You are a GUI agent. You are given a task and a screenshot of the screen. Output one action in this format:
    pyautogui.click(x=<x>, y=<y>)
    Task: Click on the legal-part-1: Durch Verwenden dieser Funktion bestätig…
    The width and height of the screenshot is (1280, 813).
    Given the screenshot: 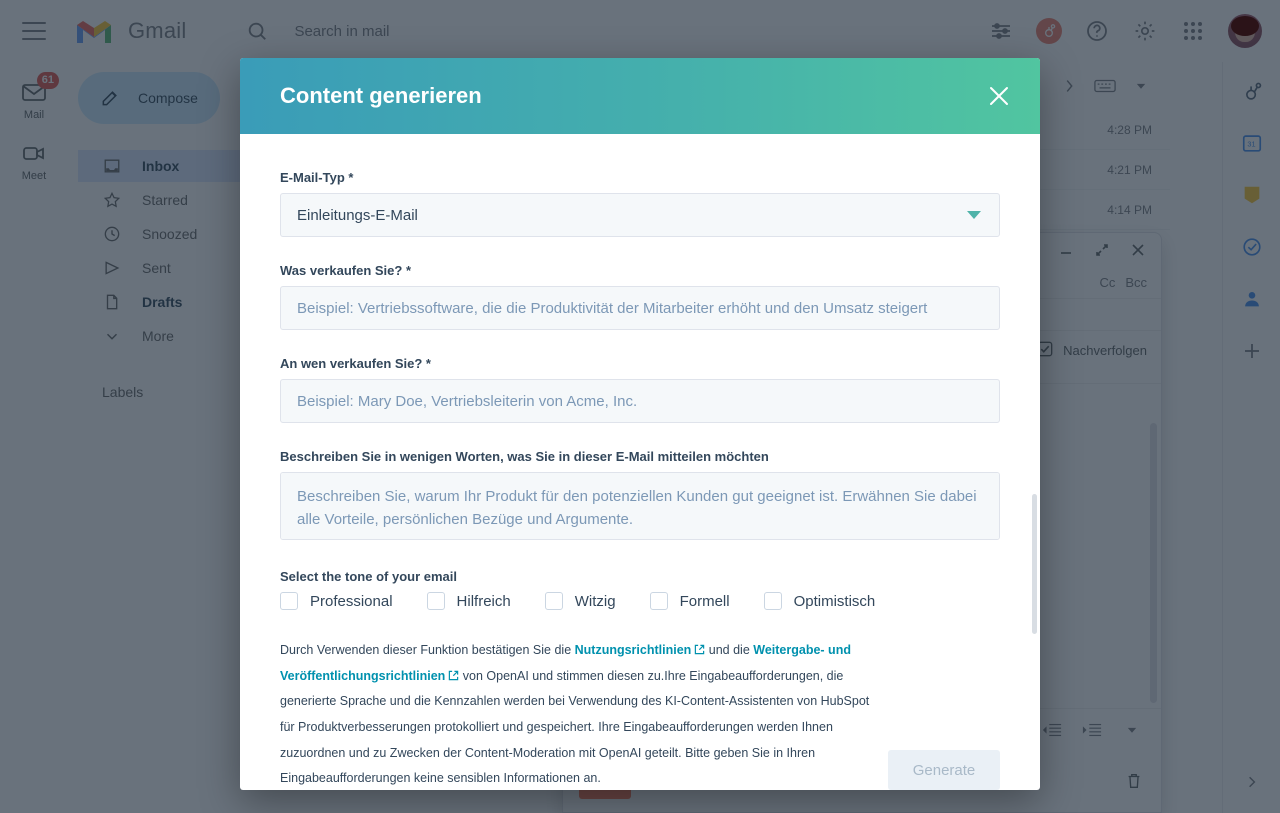 What is the action you would take?
    pyautogui.click(x=427, y=650)
    